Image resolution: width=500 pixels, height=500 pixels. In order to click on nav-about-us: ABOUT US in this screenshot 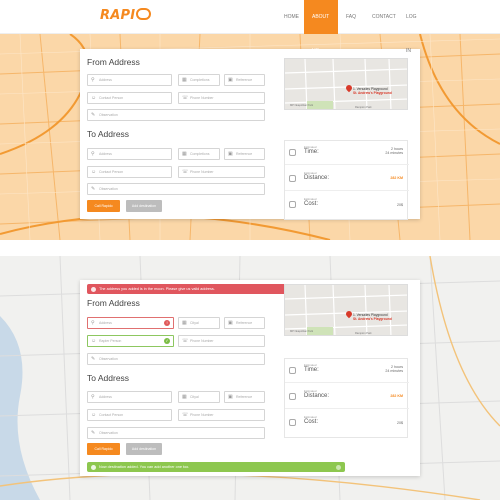, I will do `click(321, 27)`.